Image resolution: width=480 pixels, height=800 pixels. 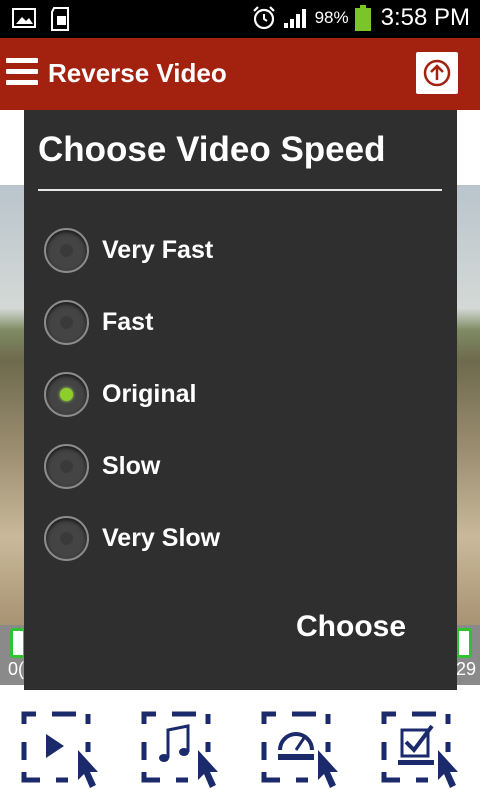 What do you see at coordinates (294, 18) in the screenshot?
I see `signal-icon` at bounding box center [294, 18].